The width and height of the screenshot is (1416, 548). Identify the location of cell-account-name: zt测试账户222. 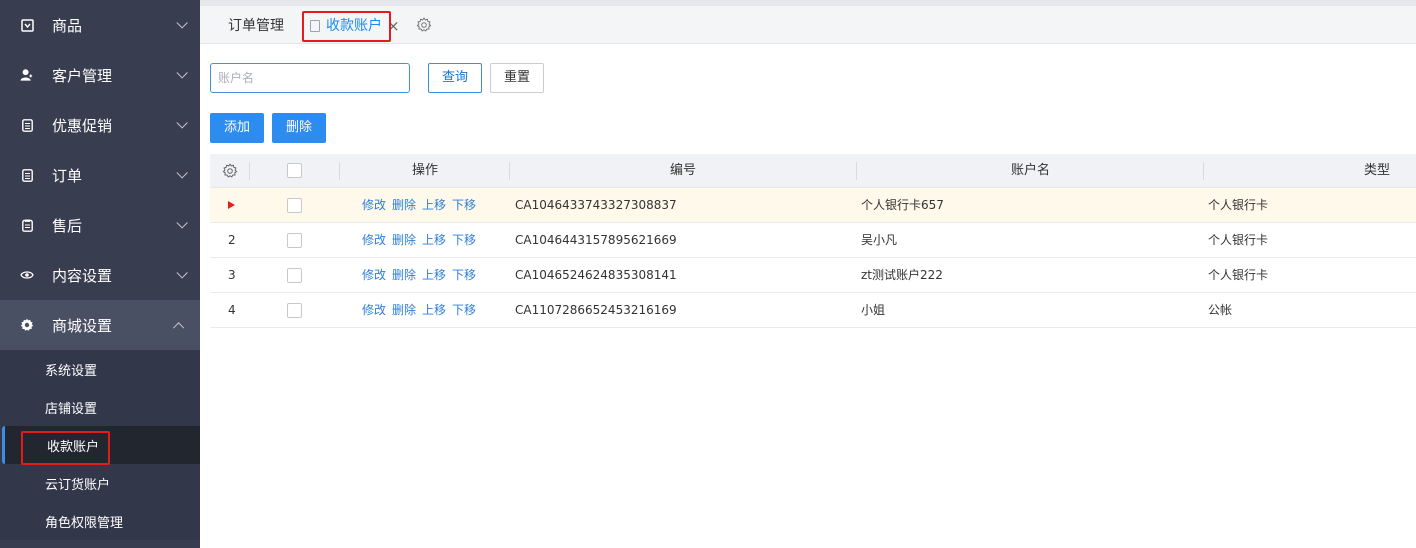
(902, 275).